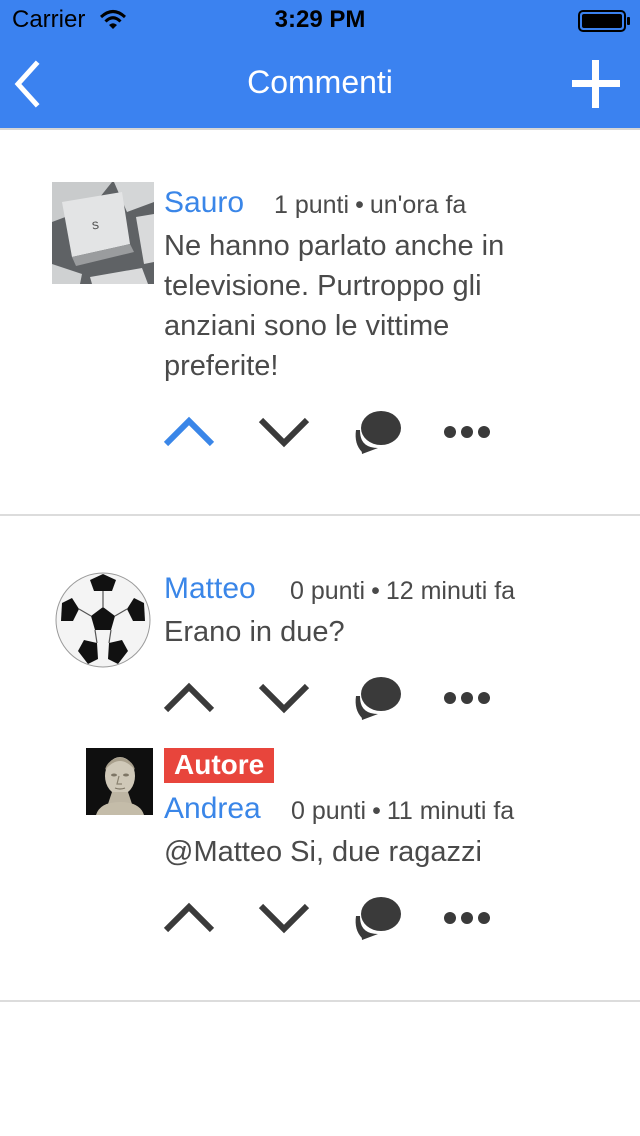  I want to click on reply-points: 0 punti, so click(329, 811).